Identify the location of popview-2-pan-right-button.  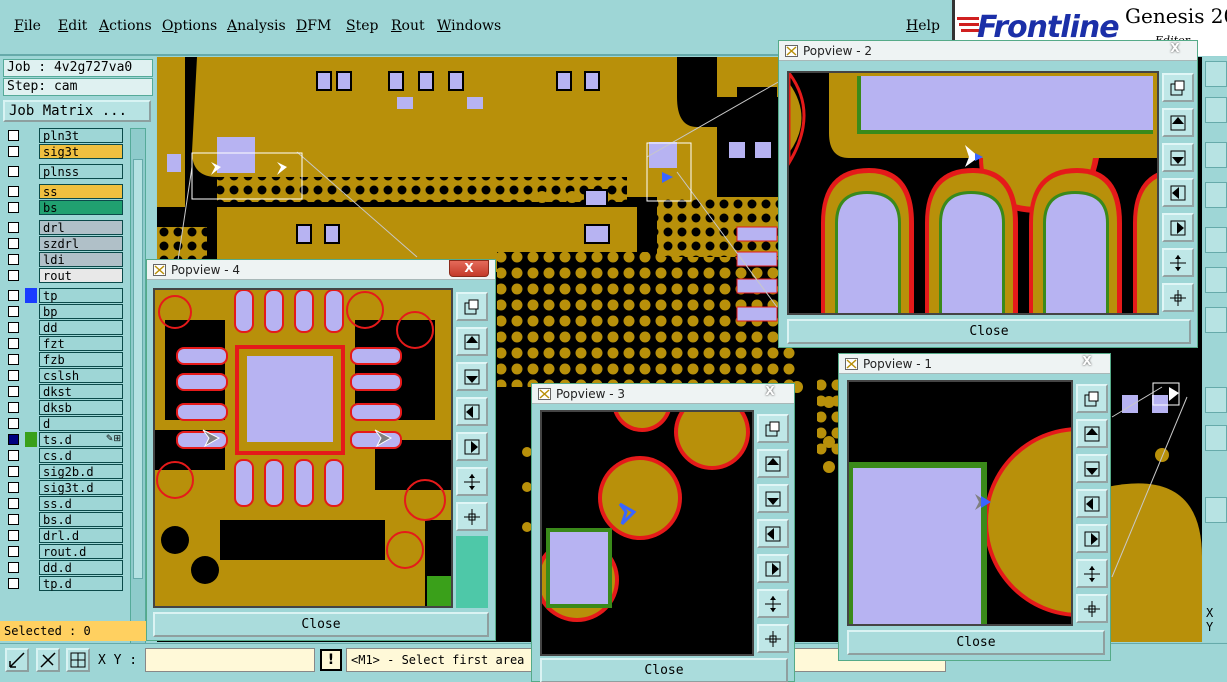
(1178, 227).